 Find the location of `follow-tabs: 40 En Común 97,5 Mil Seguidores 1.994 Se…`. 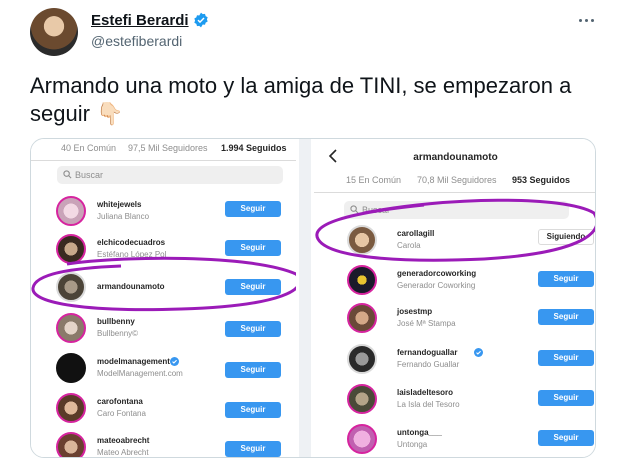

follow-tabs: 40 En Común 97,5 Mil Seguidores 1.994 Se… is located at coordinates (163, 150).